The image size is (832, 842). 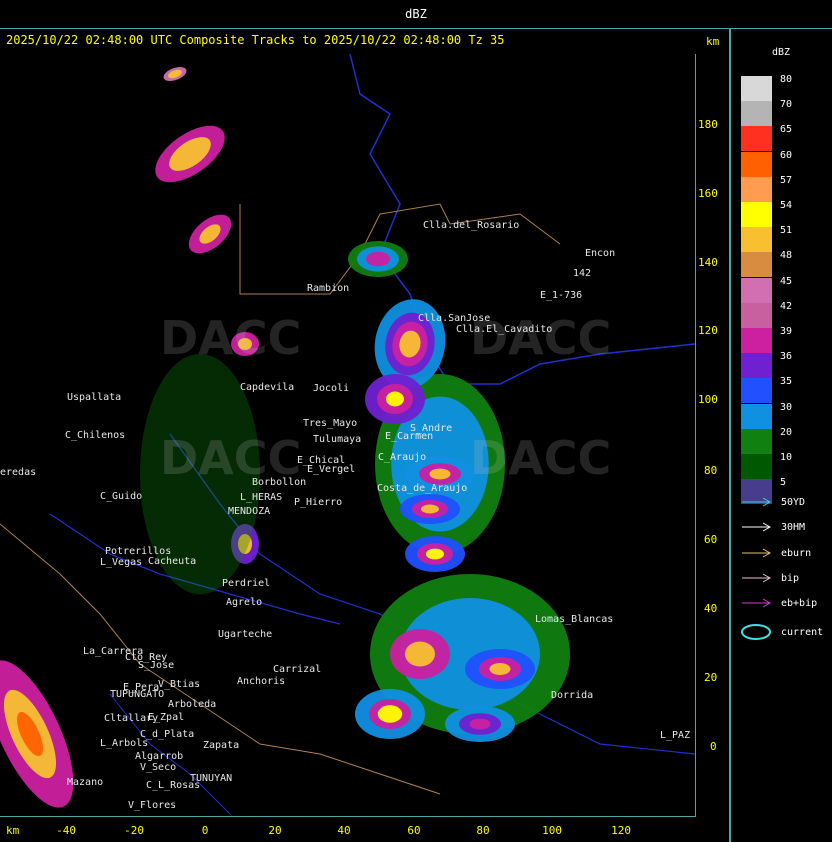 I want to click on place-label: C_Araujo, so click(x=402, y=457).